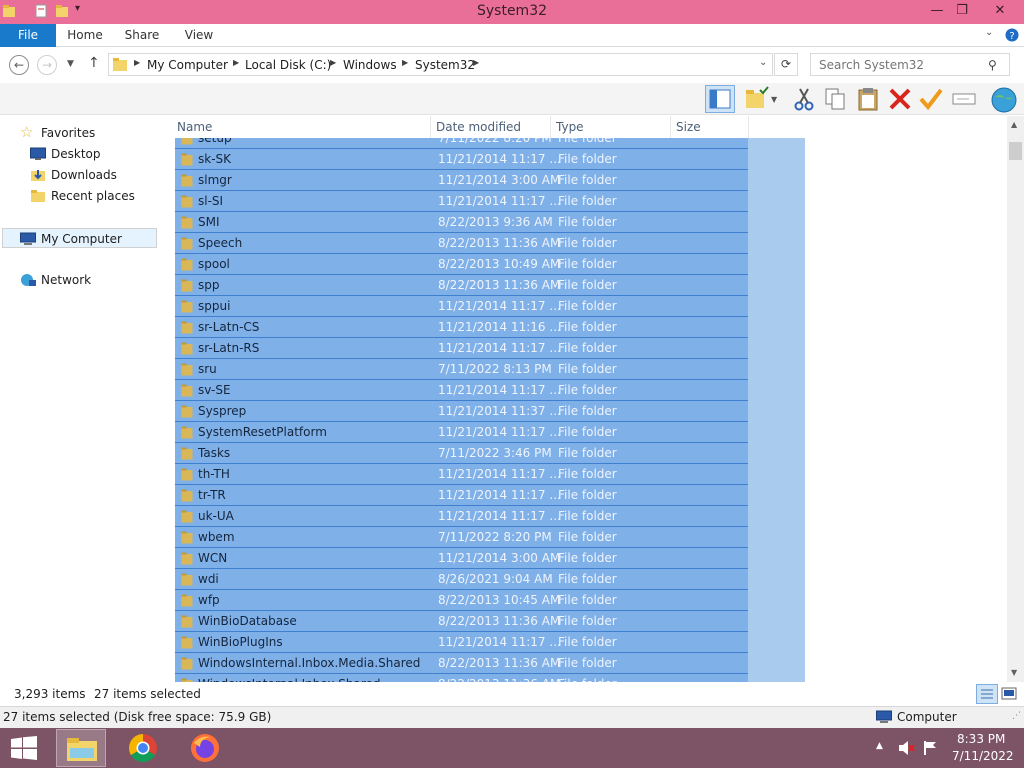  I want to click on details-view-icon, so click(987, 694).